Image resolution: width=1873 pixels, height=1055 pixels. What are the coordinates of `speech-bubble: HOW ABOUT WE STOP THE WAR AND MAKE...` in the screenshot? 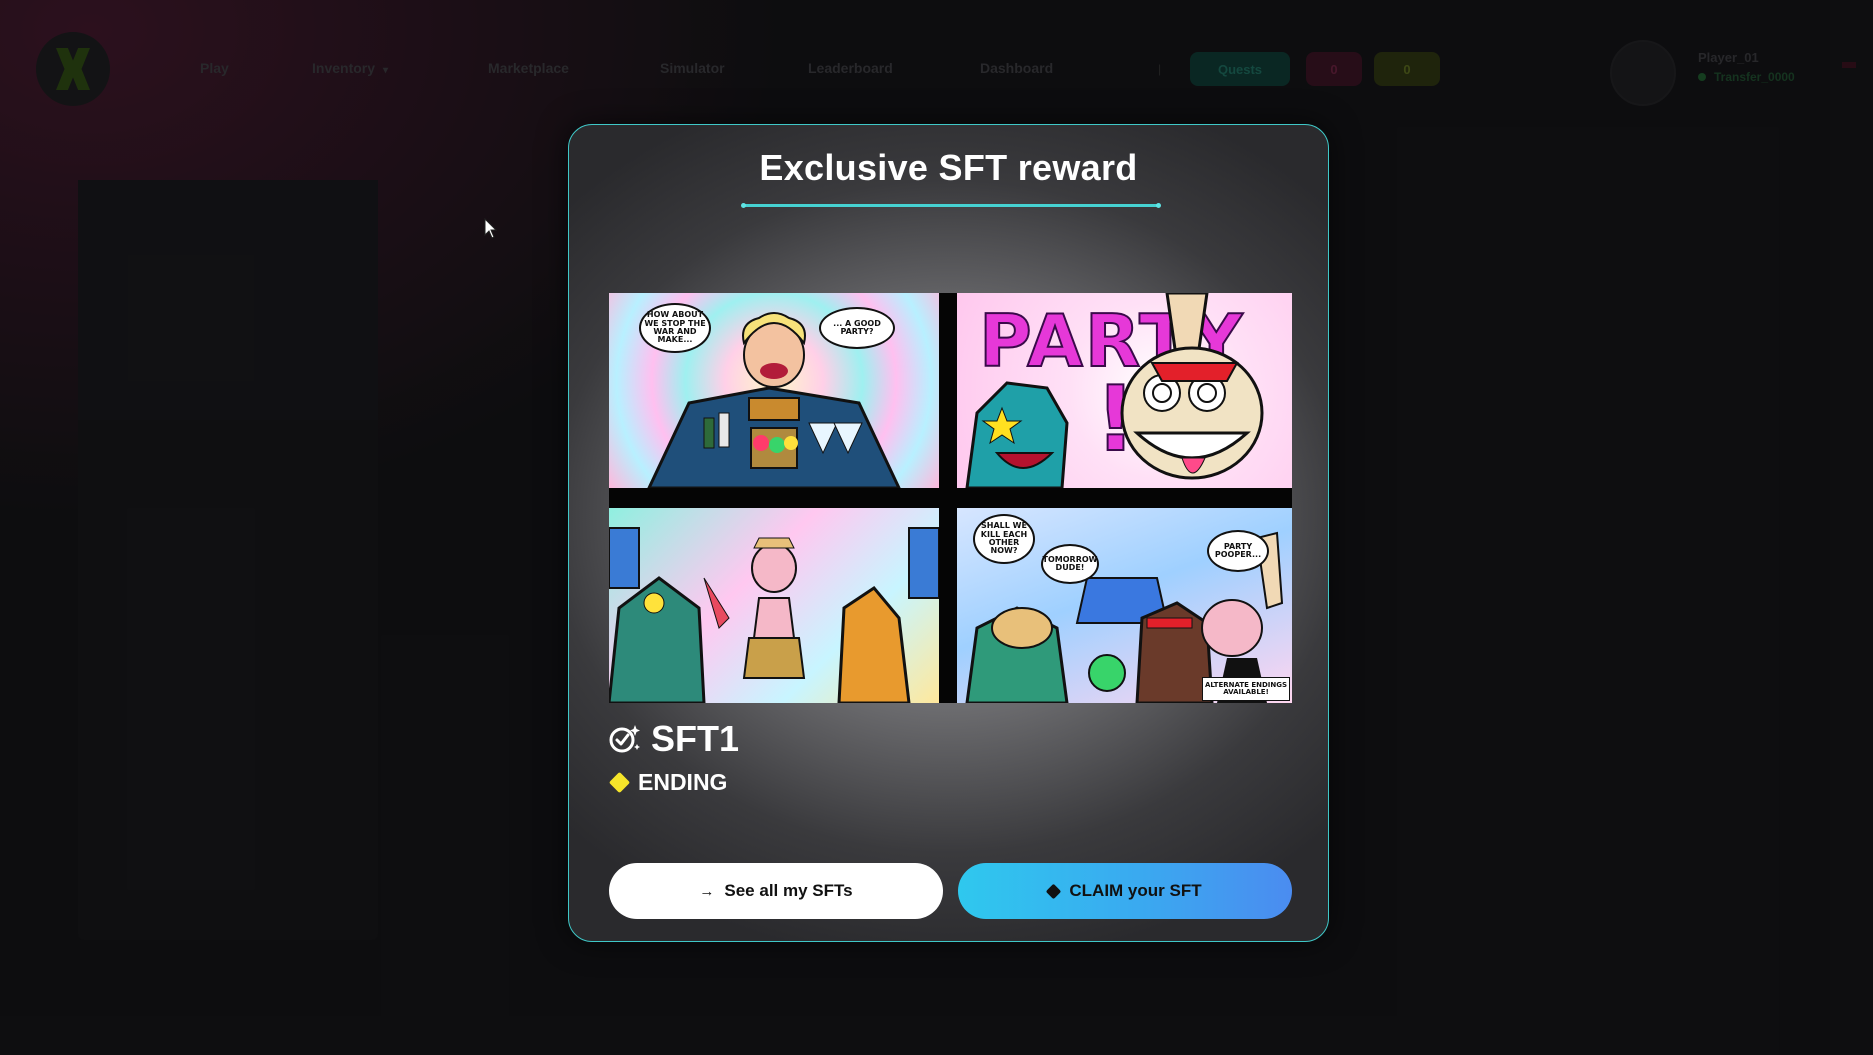 It's located at (675, 328).